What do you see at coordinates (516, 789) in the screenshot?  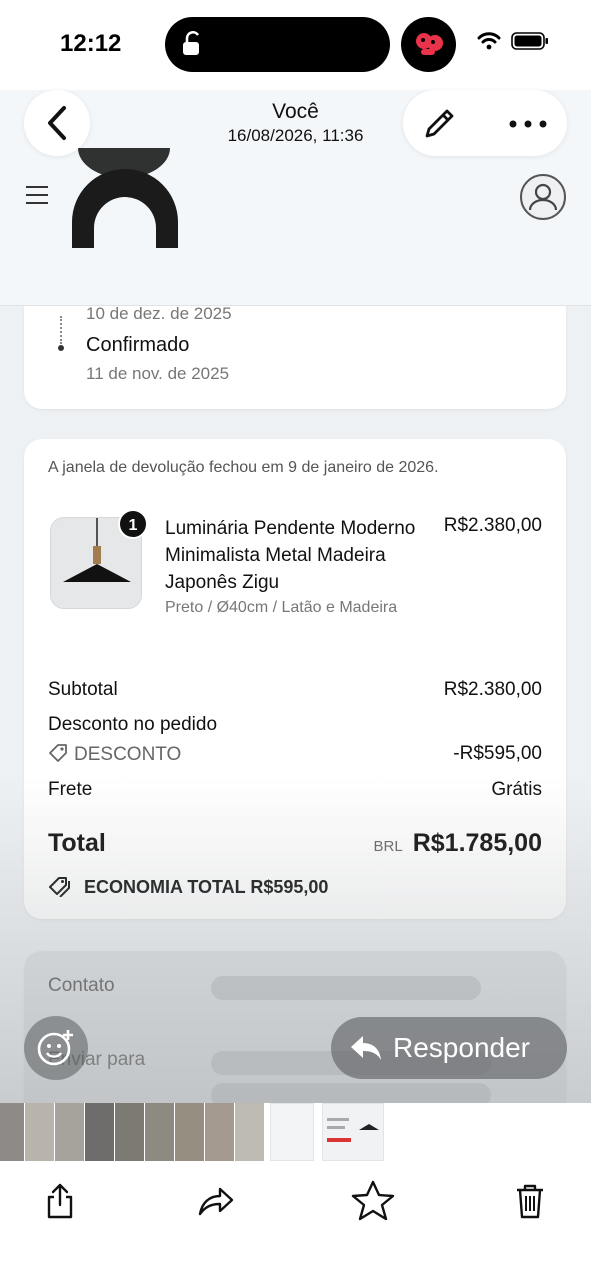 I see `shipping-value: Grátis` at bounding box center [516, 789].